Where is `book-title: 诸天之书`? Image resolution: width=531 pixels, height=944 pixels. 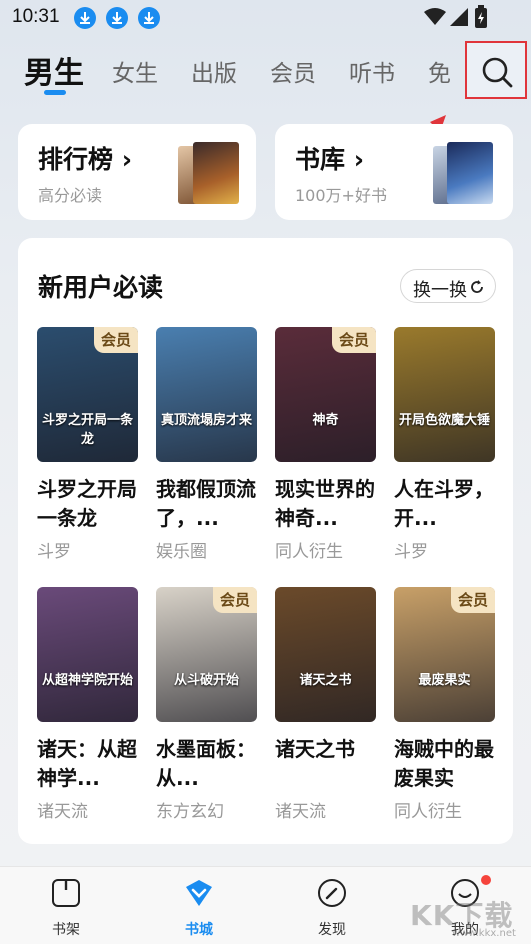
book-title: 诸天之书 is located at coordinates (315, 749).